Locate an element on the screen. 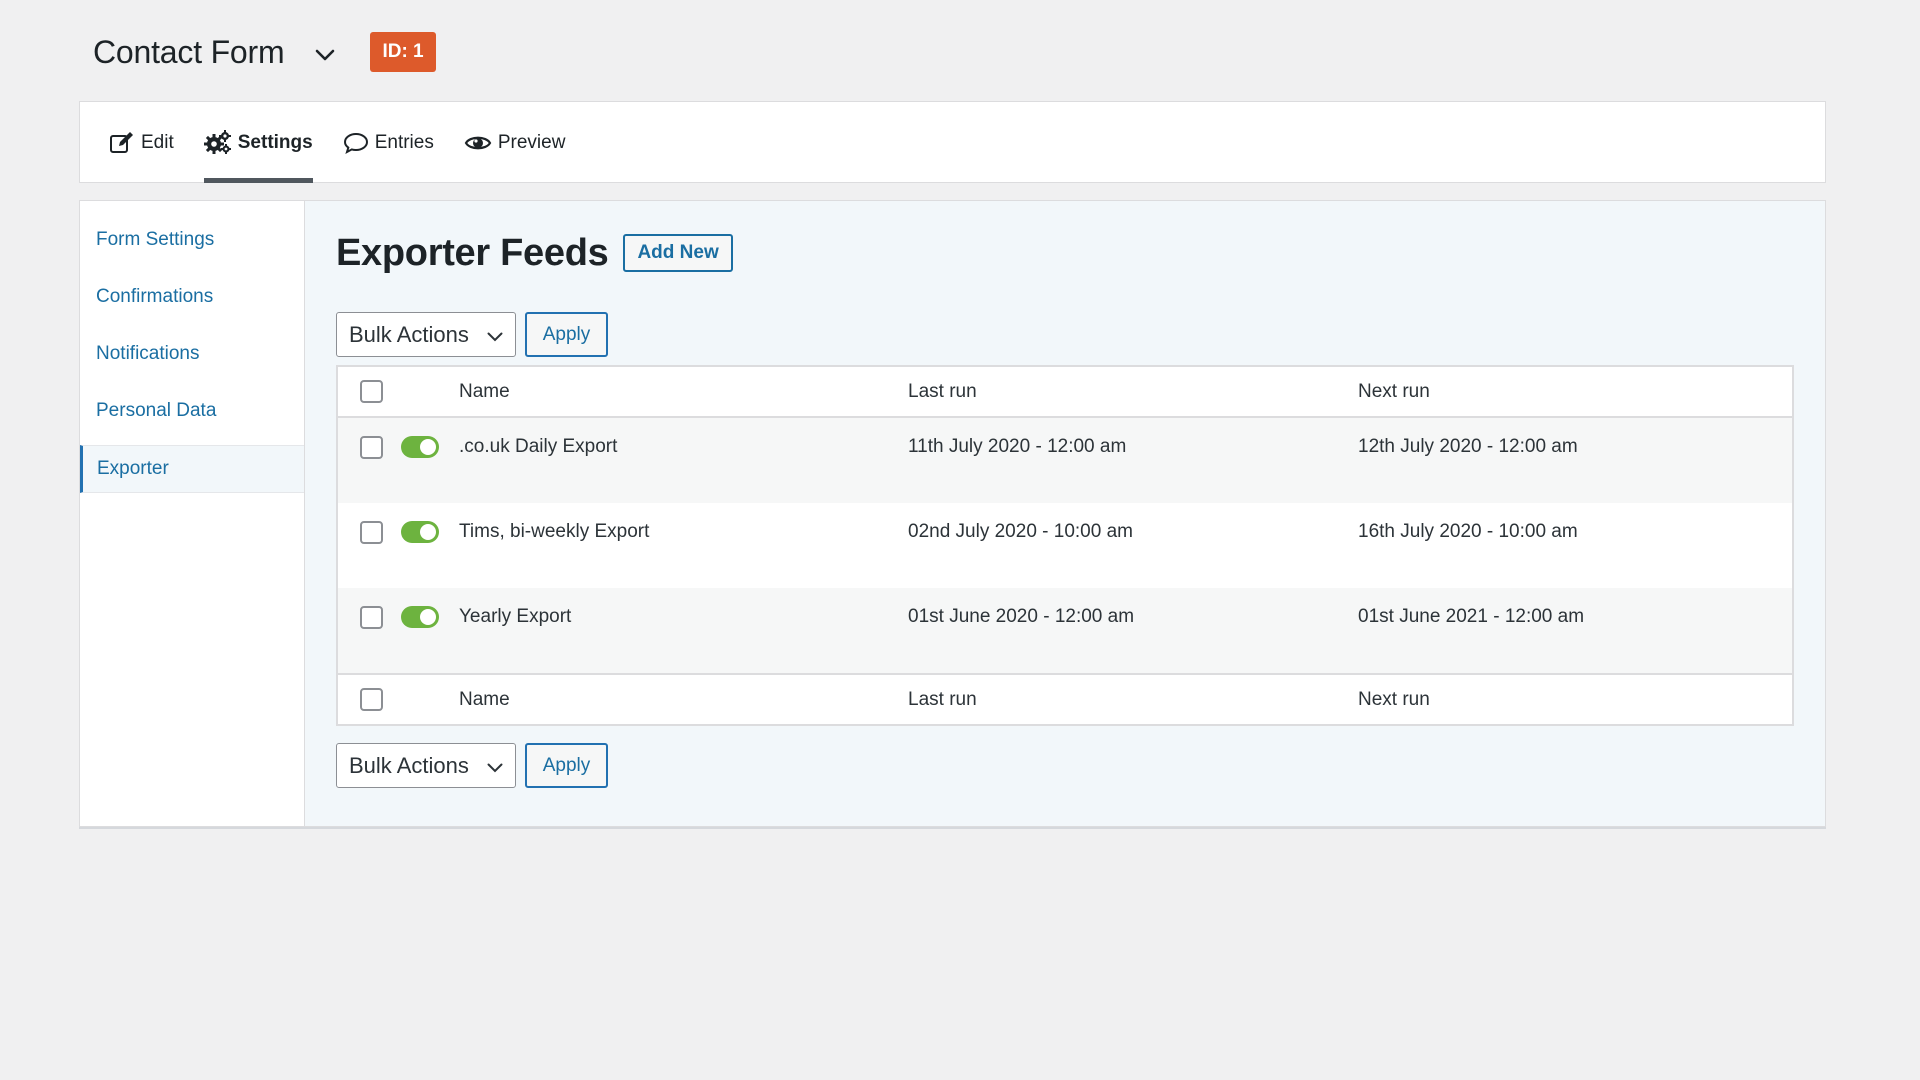  sidebar-item-notifications: Notifications is located at coordinates (192, 353).